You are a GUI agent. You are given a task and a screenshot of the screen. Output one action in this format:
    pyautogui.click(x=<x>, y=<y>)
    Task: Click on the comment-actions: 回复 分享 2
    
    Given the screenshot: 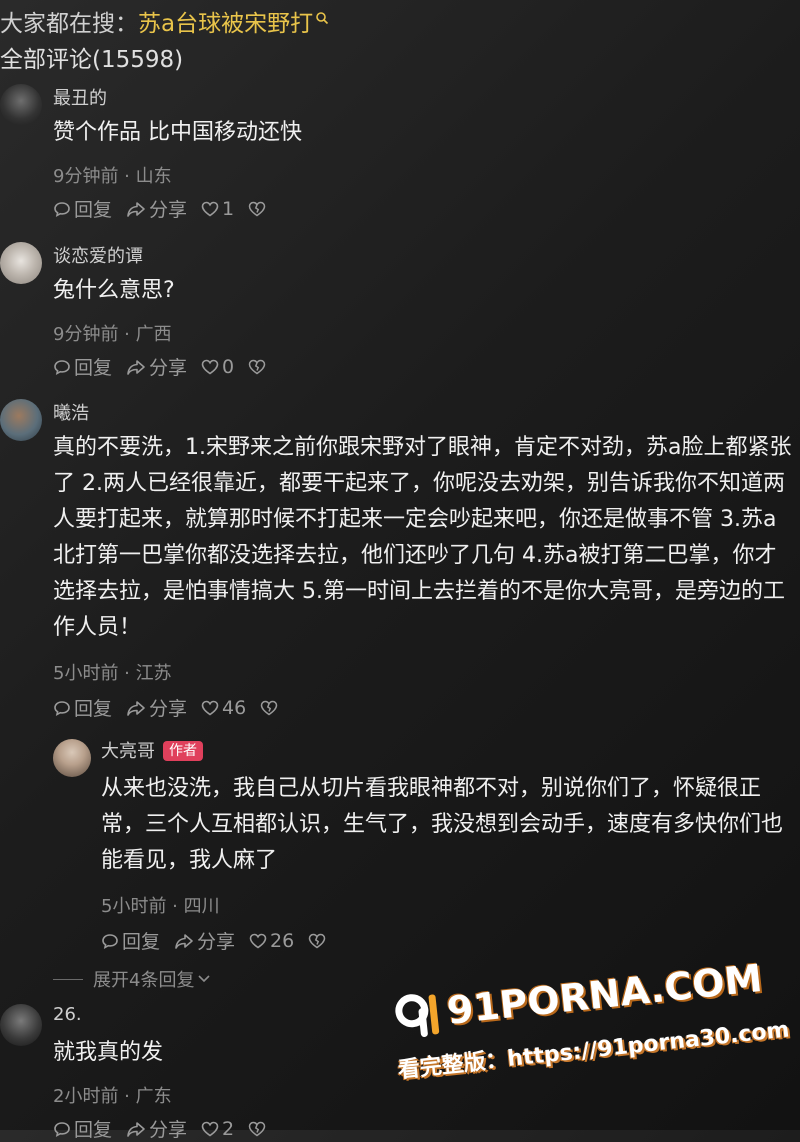 What is the action you would take?
    pyautogui.click(x=168, y=1128)
    